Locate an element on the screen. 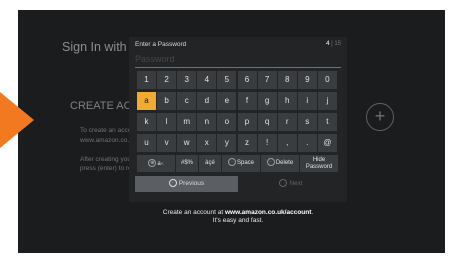  key-x: x is located at coordinates (207, 143).